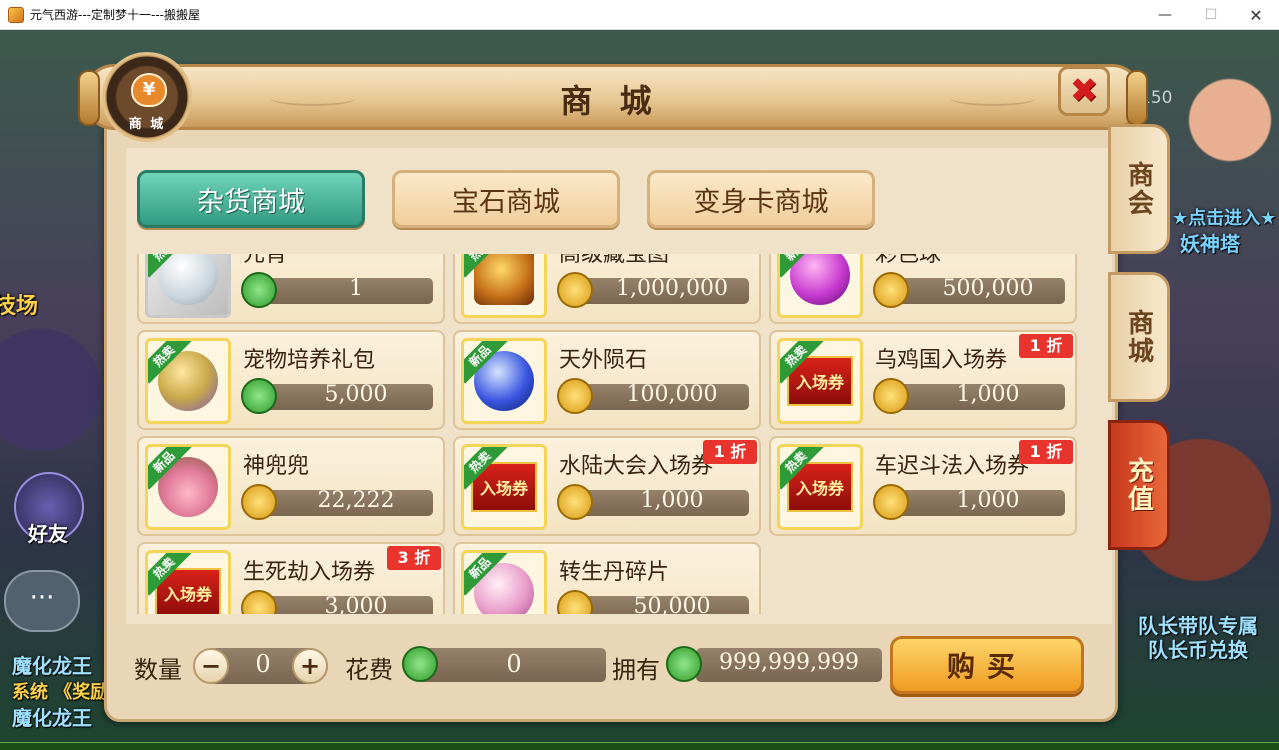 The image size is (1279, 750). Describe the element at coordinates (941, 360) in the screenshot. I see `item-name: 乌鸡国入场券` at that location.